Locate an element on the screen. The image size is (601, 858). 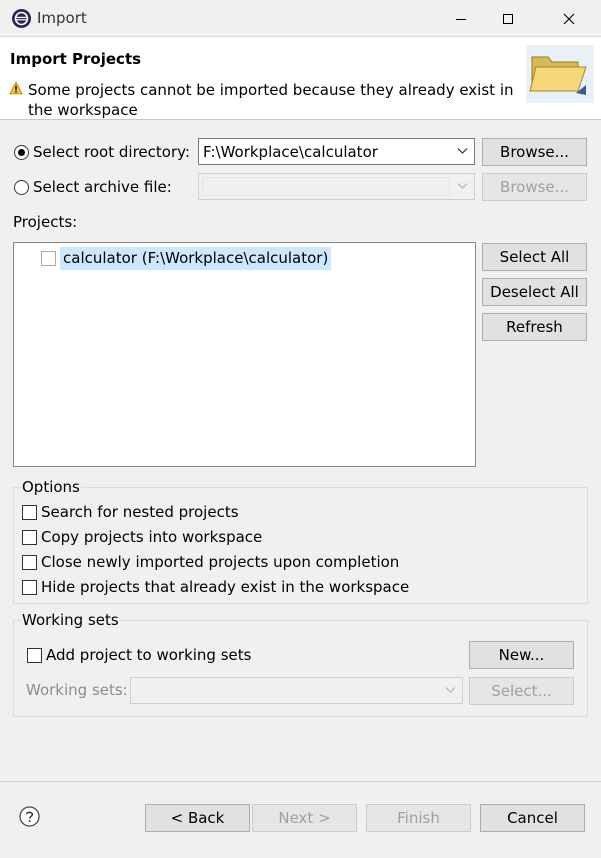
add-to-working-sets-checkbox is located at coordinates (34, 655).